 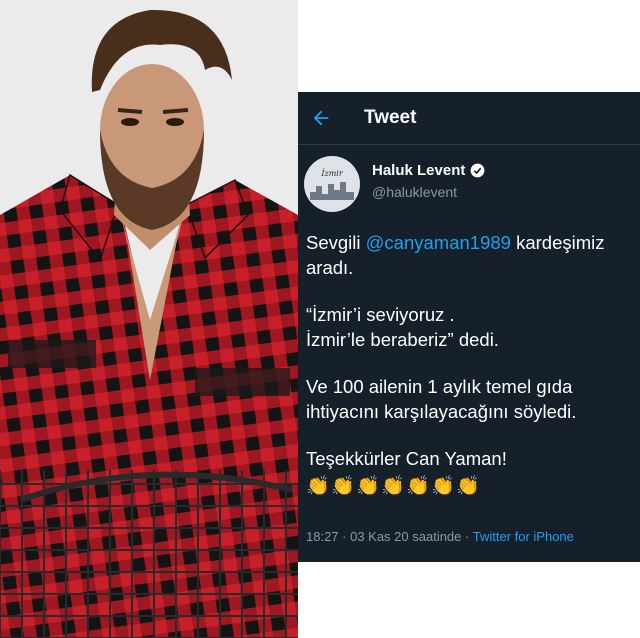 I want to click on tweet-text-segment: kardeşimiz, so click(x=557, y=242).